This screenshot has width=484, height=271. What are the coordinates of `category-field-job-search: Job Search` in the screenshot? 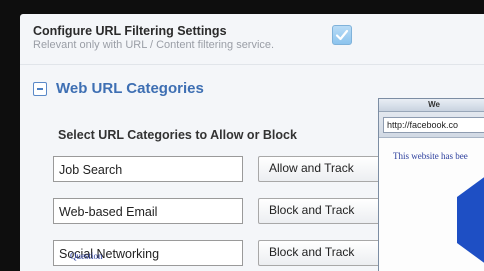 It's located at (148, 169).